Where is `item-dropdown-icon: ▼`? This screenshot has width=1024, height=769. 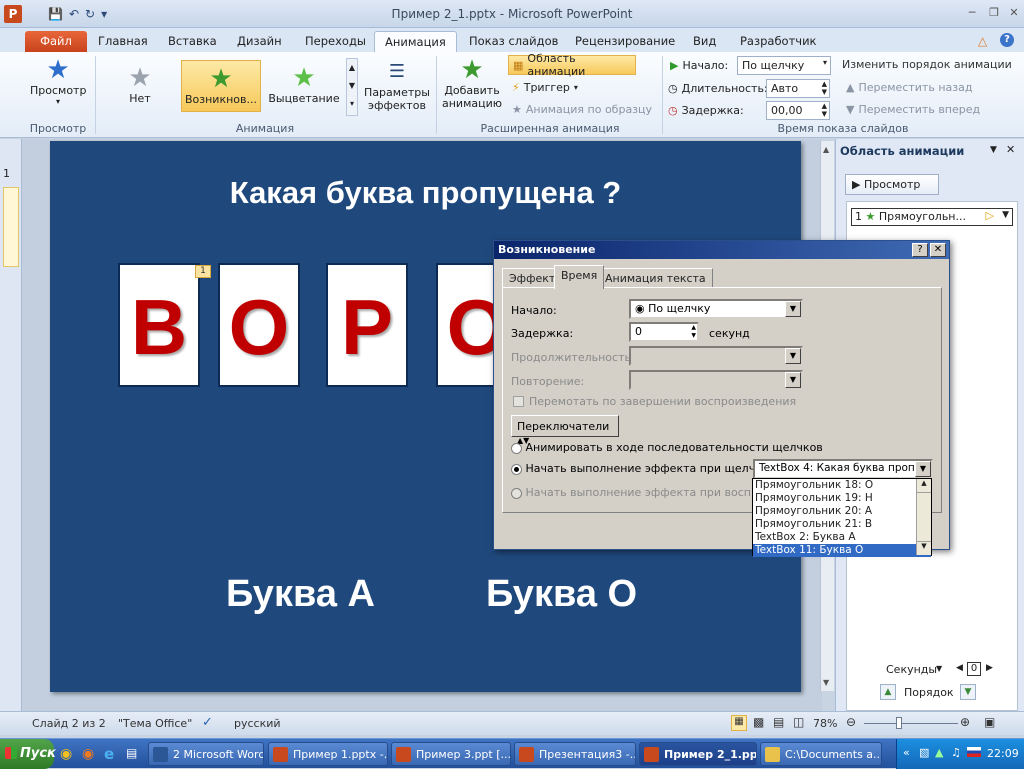
item-dropdown-icon: ▼ is located at coordinates (1005, 215).